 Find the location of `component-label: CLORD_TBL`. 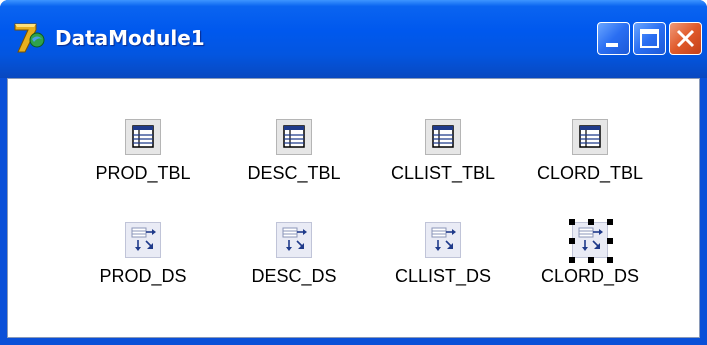

component-label: CLORD_TBL is located at coordinates (590, 173).